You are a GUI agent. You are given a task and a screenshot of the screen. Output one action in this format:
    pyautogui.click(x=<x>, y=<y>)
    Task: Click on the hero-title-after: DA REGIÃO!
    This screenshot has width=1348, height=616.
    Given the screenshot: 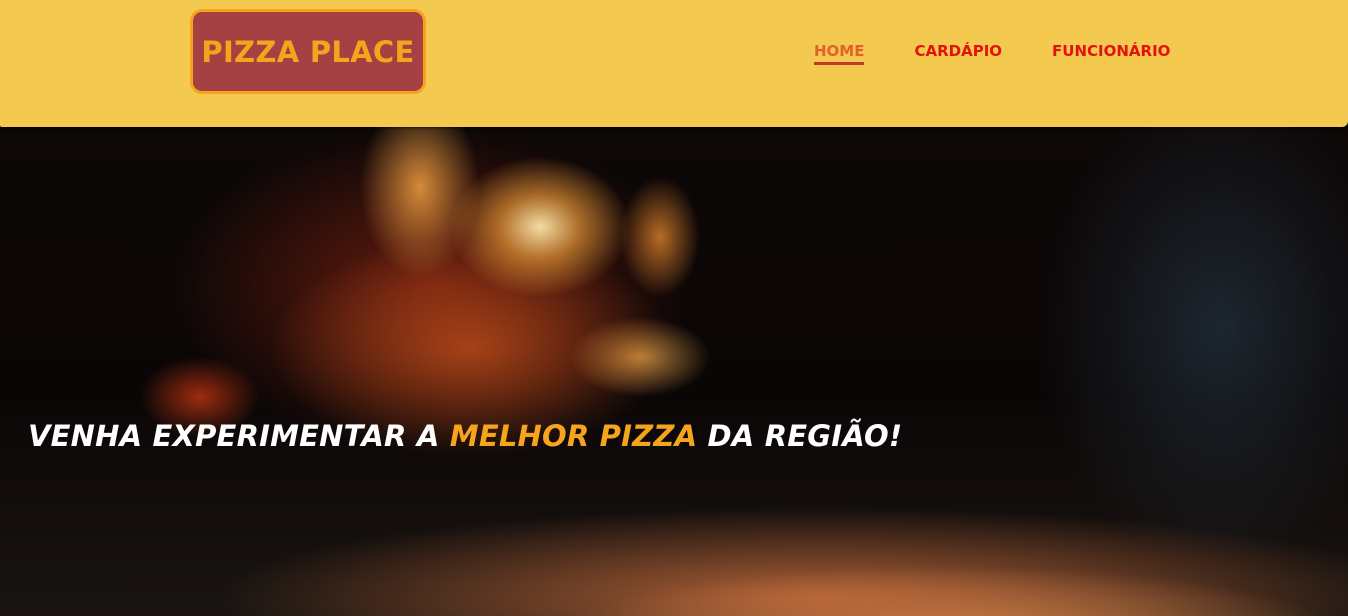 What is the action you would take?
    pyautogui.click(x=800, y=436)
    